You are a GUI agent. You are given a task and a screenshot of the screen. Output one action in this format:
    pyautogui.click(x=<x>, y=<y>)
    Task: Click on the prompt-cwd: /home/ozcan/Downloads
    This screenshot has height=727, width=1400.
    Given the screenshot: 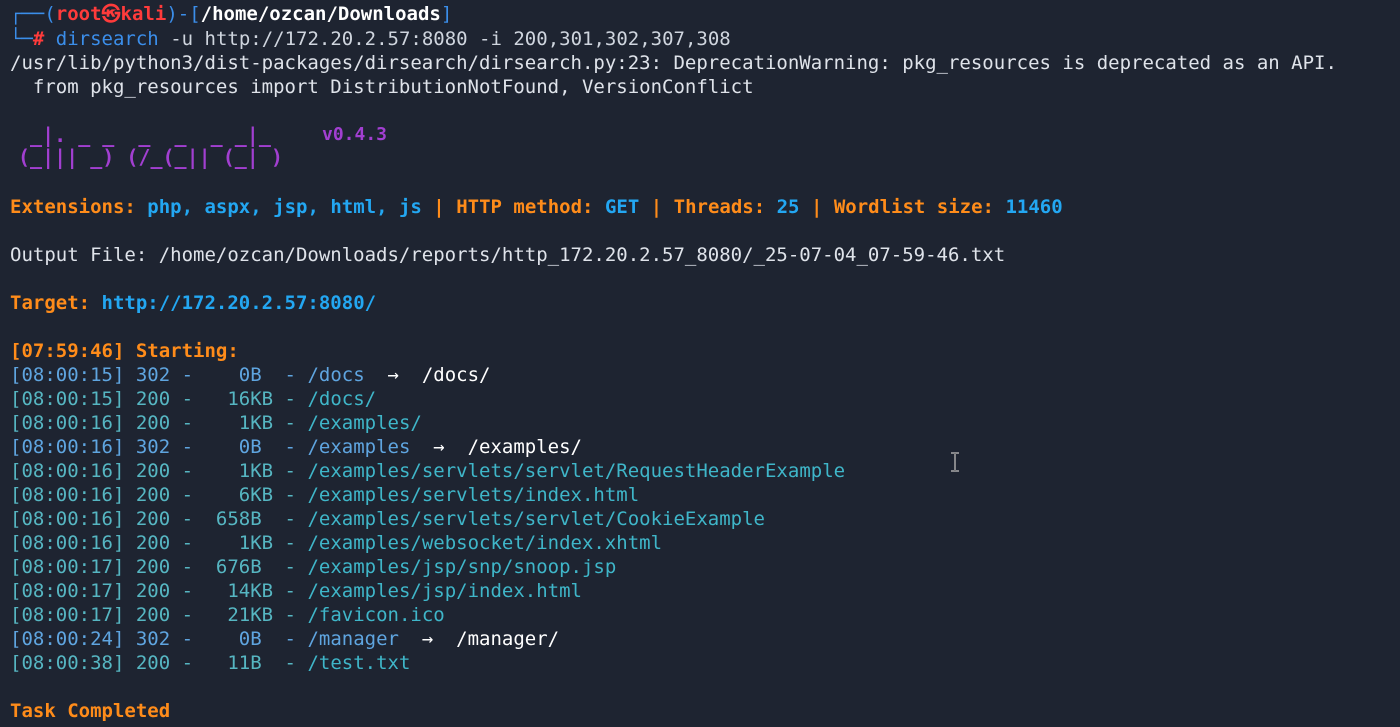 What is the action you would take?
    pyautogui.click(x=320, y=14)
    